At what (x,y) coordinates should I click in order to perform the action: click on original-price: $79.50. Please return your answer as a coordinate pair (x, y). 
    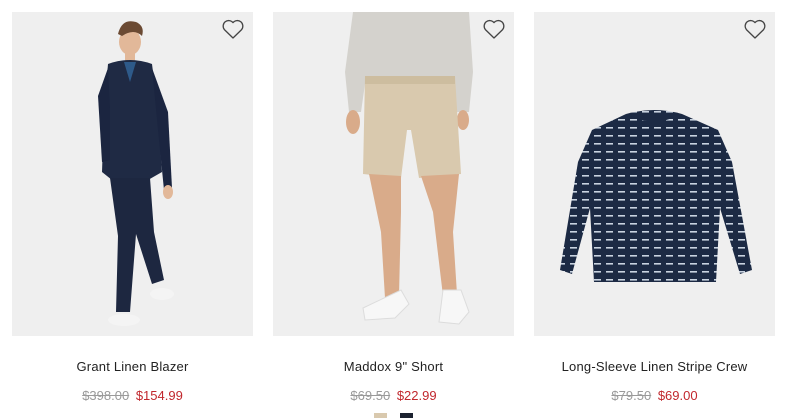
    Looking at the image, I should click on (631, 395).